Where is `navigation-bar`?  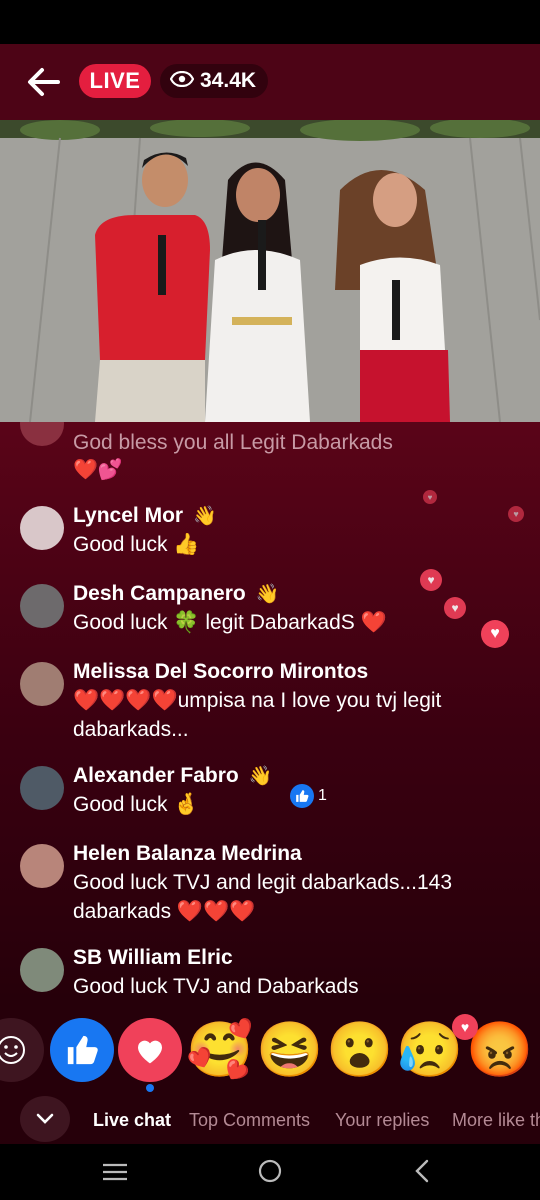 navigation-bar is located at coordinates (270, 1172).